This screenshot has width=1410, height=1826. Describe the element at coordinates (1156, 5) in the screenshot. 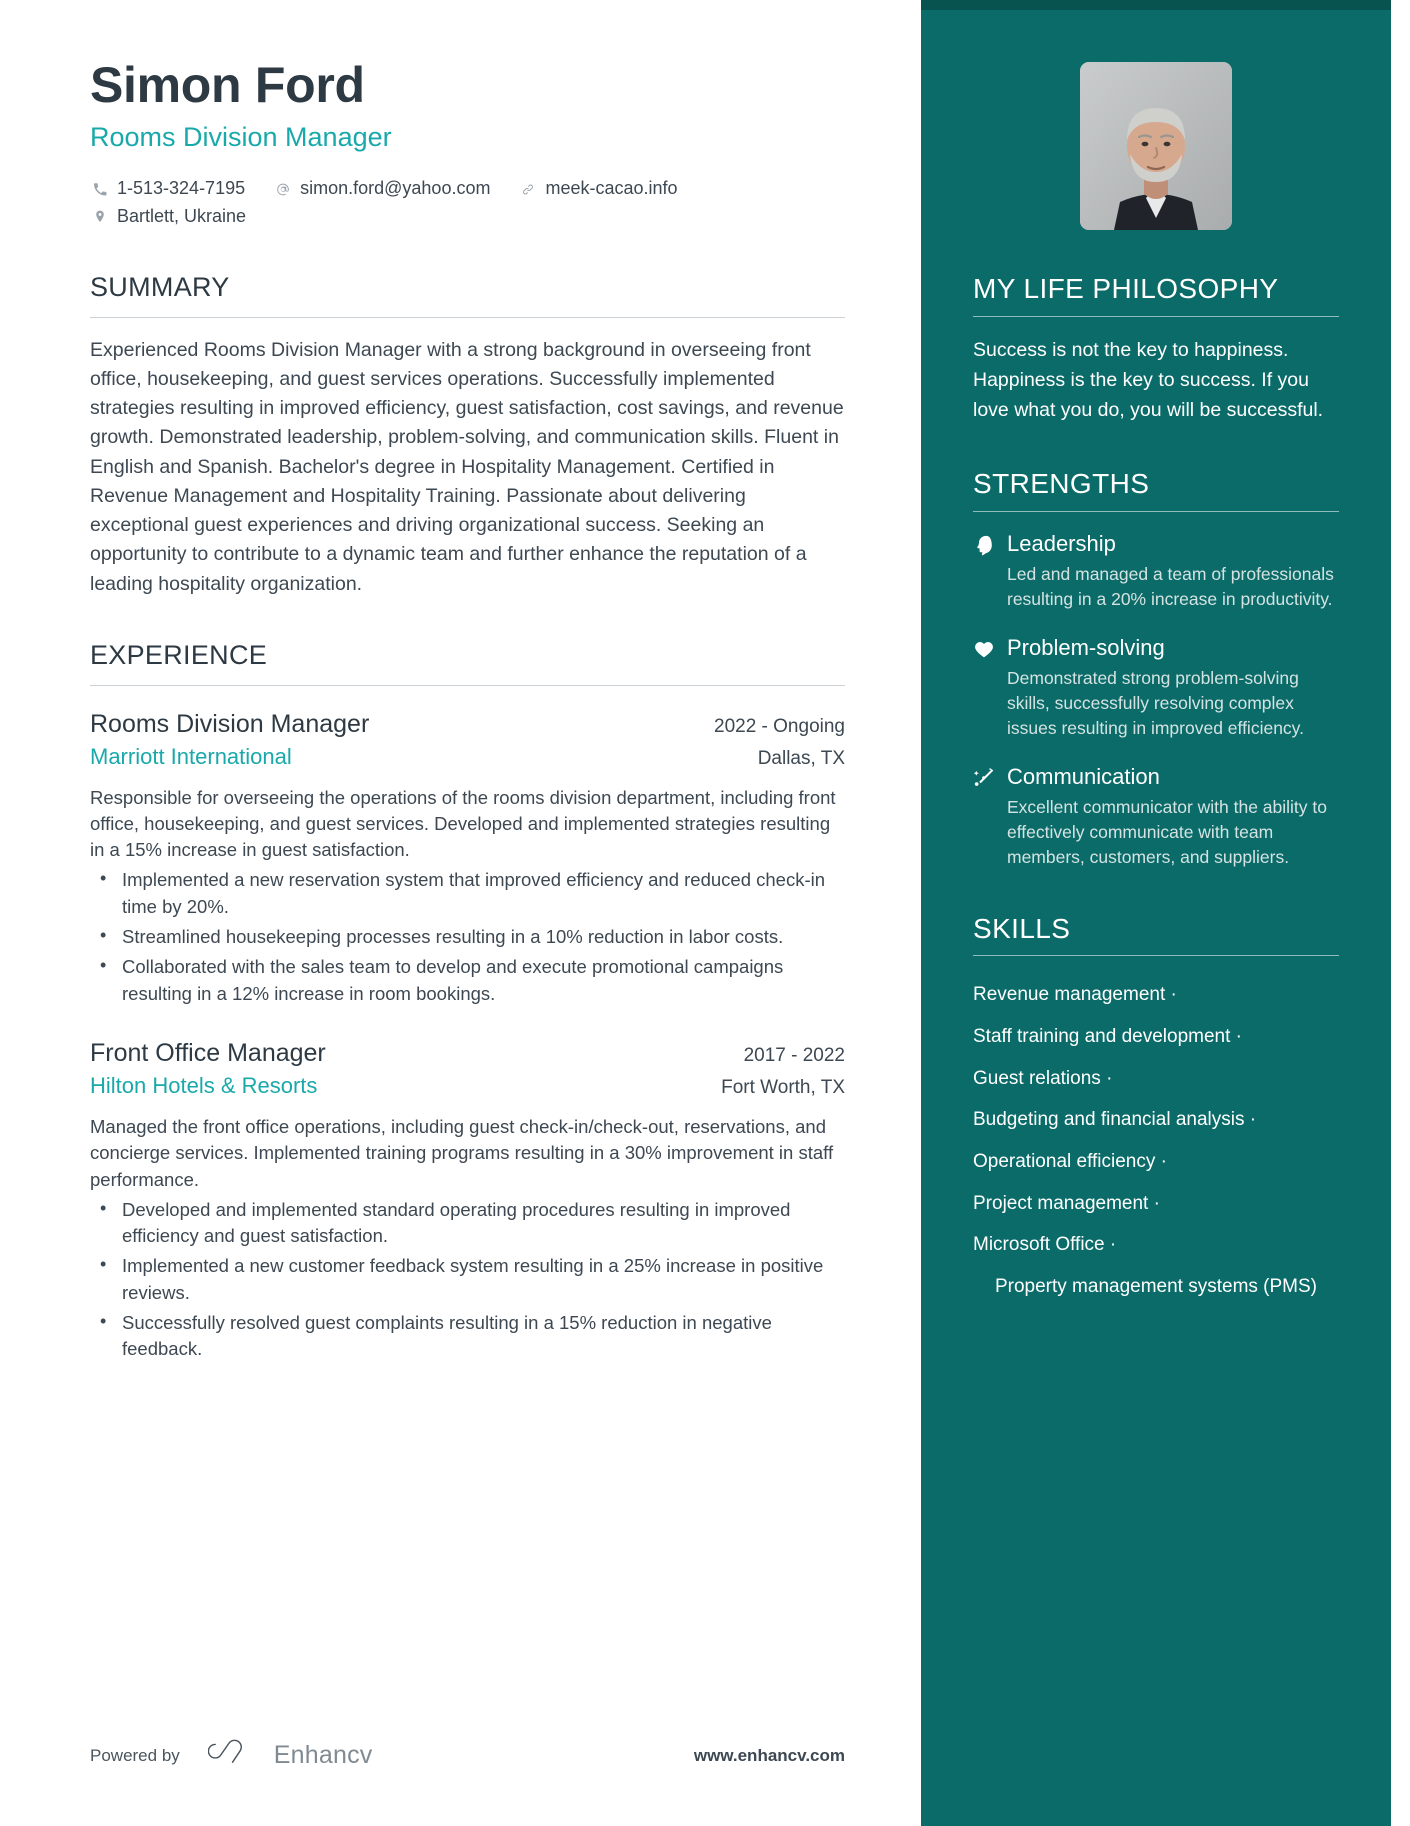

I see `sidebar-top-strip` at that location.